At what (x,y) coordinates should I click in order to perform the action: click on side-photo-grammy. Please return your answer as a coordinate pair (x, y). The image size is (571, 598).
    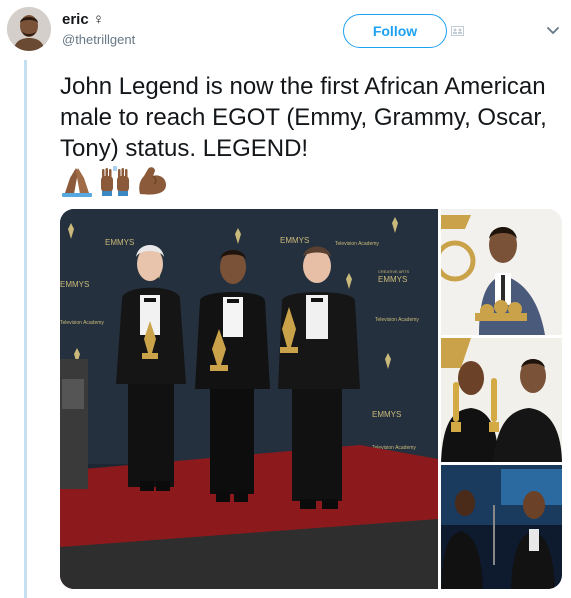
    Looking at the image, I should click on (501, 272).